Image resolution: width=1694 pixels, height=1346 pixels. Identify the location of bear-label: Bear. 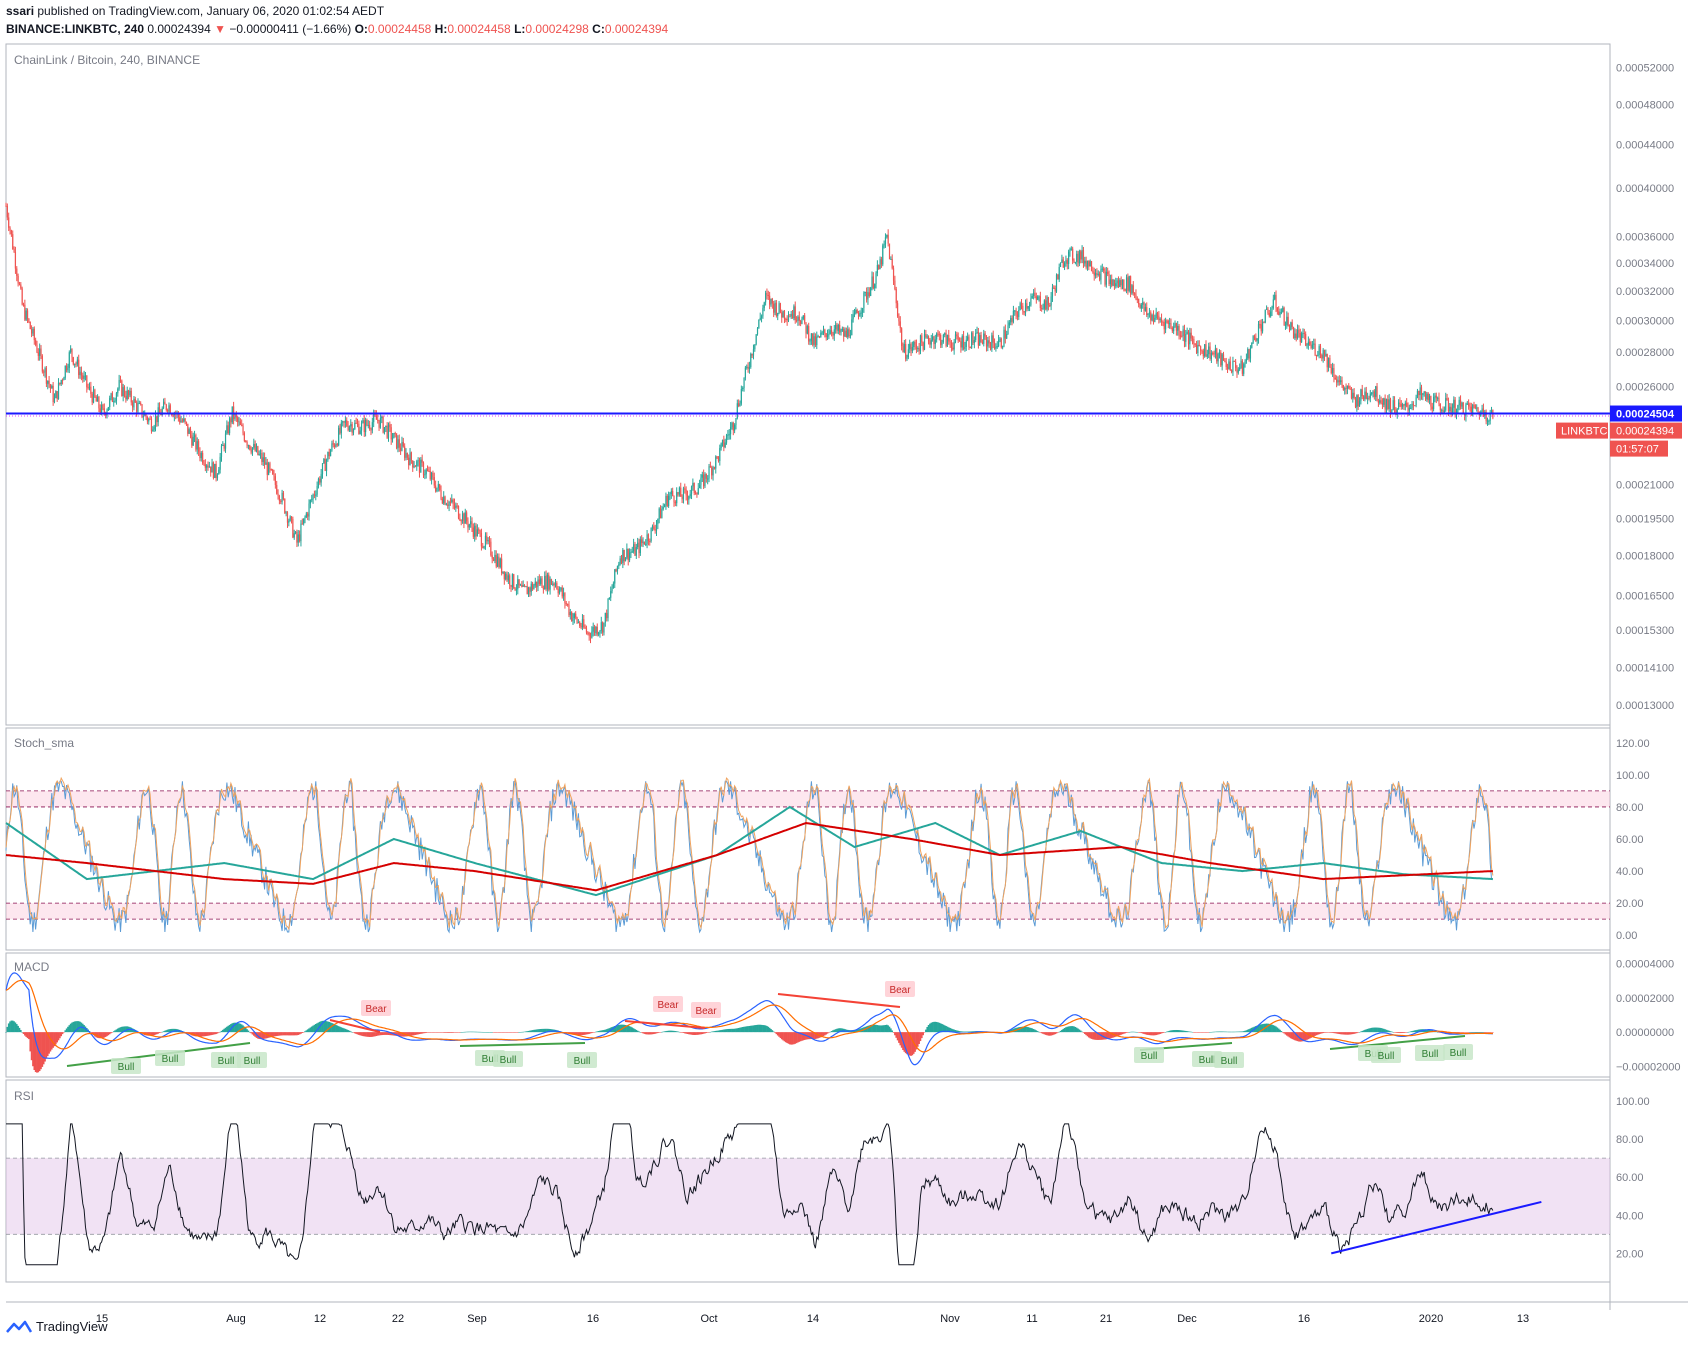
(706, 1011).